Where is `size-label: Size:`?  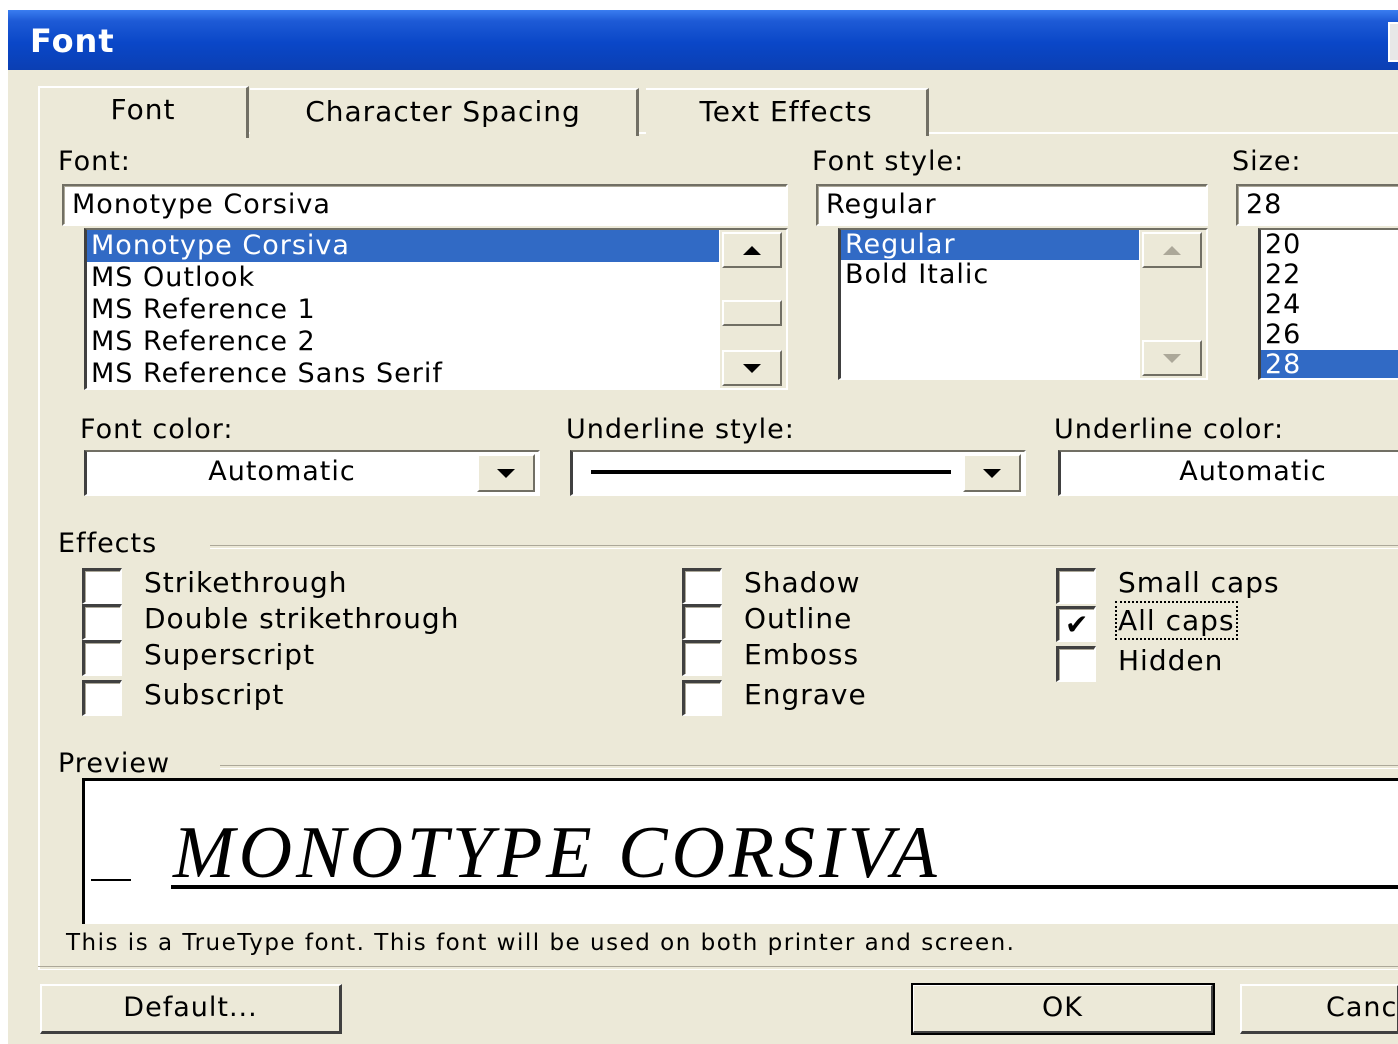
size-label: Size: is located at coordinates (1267, 161).